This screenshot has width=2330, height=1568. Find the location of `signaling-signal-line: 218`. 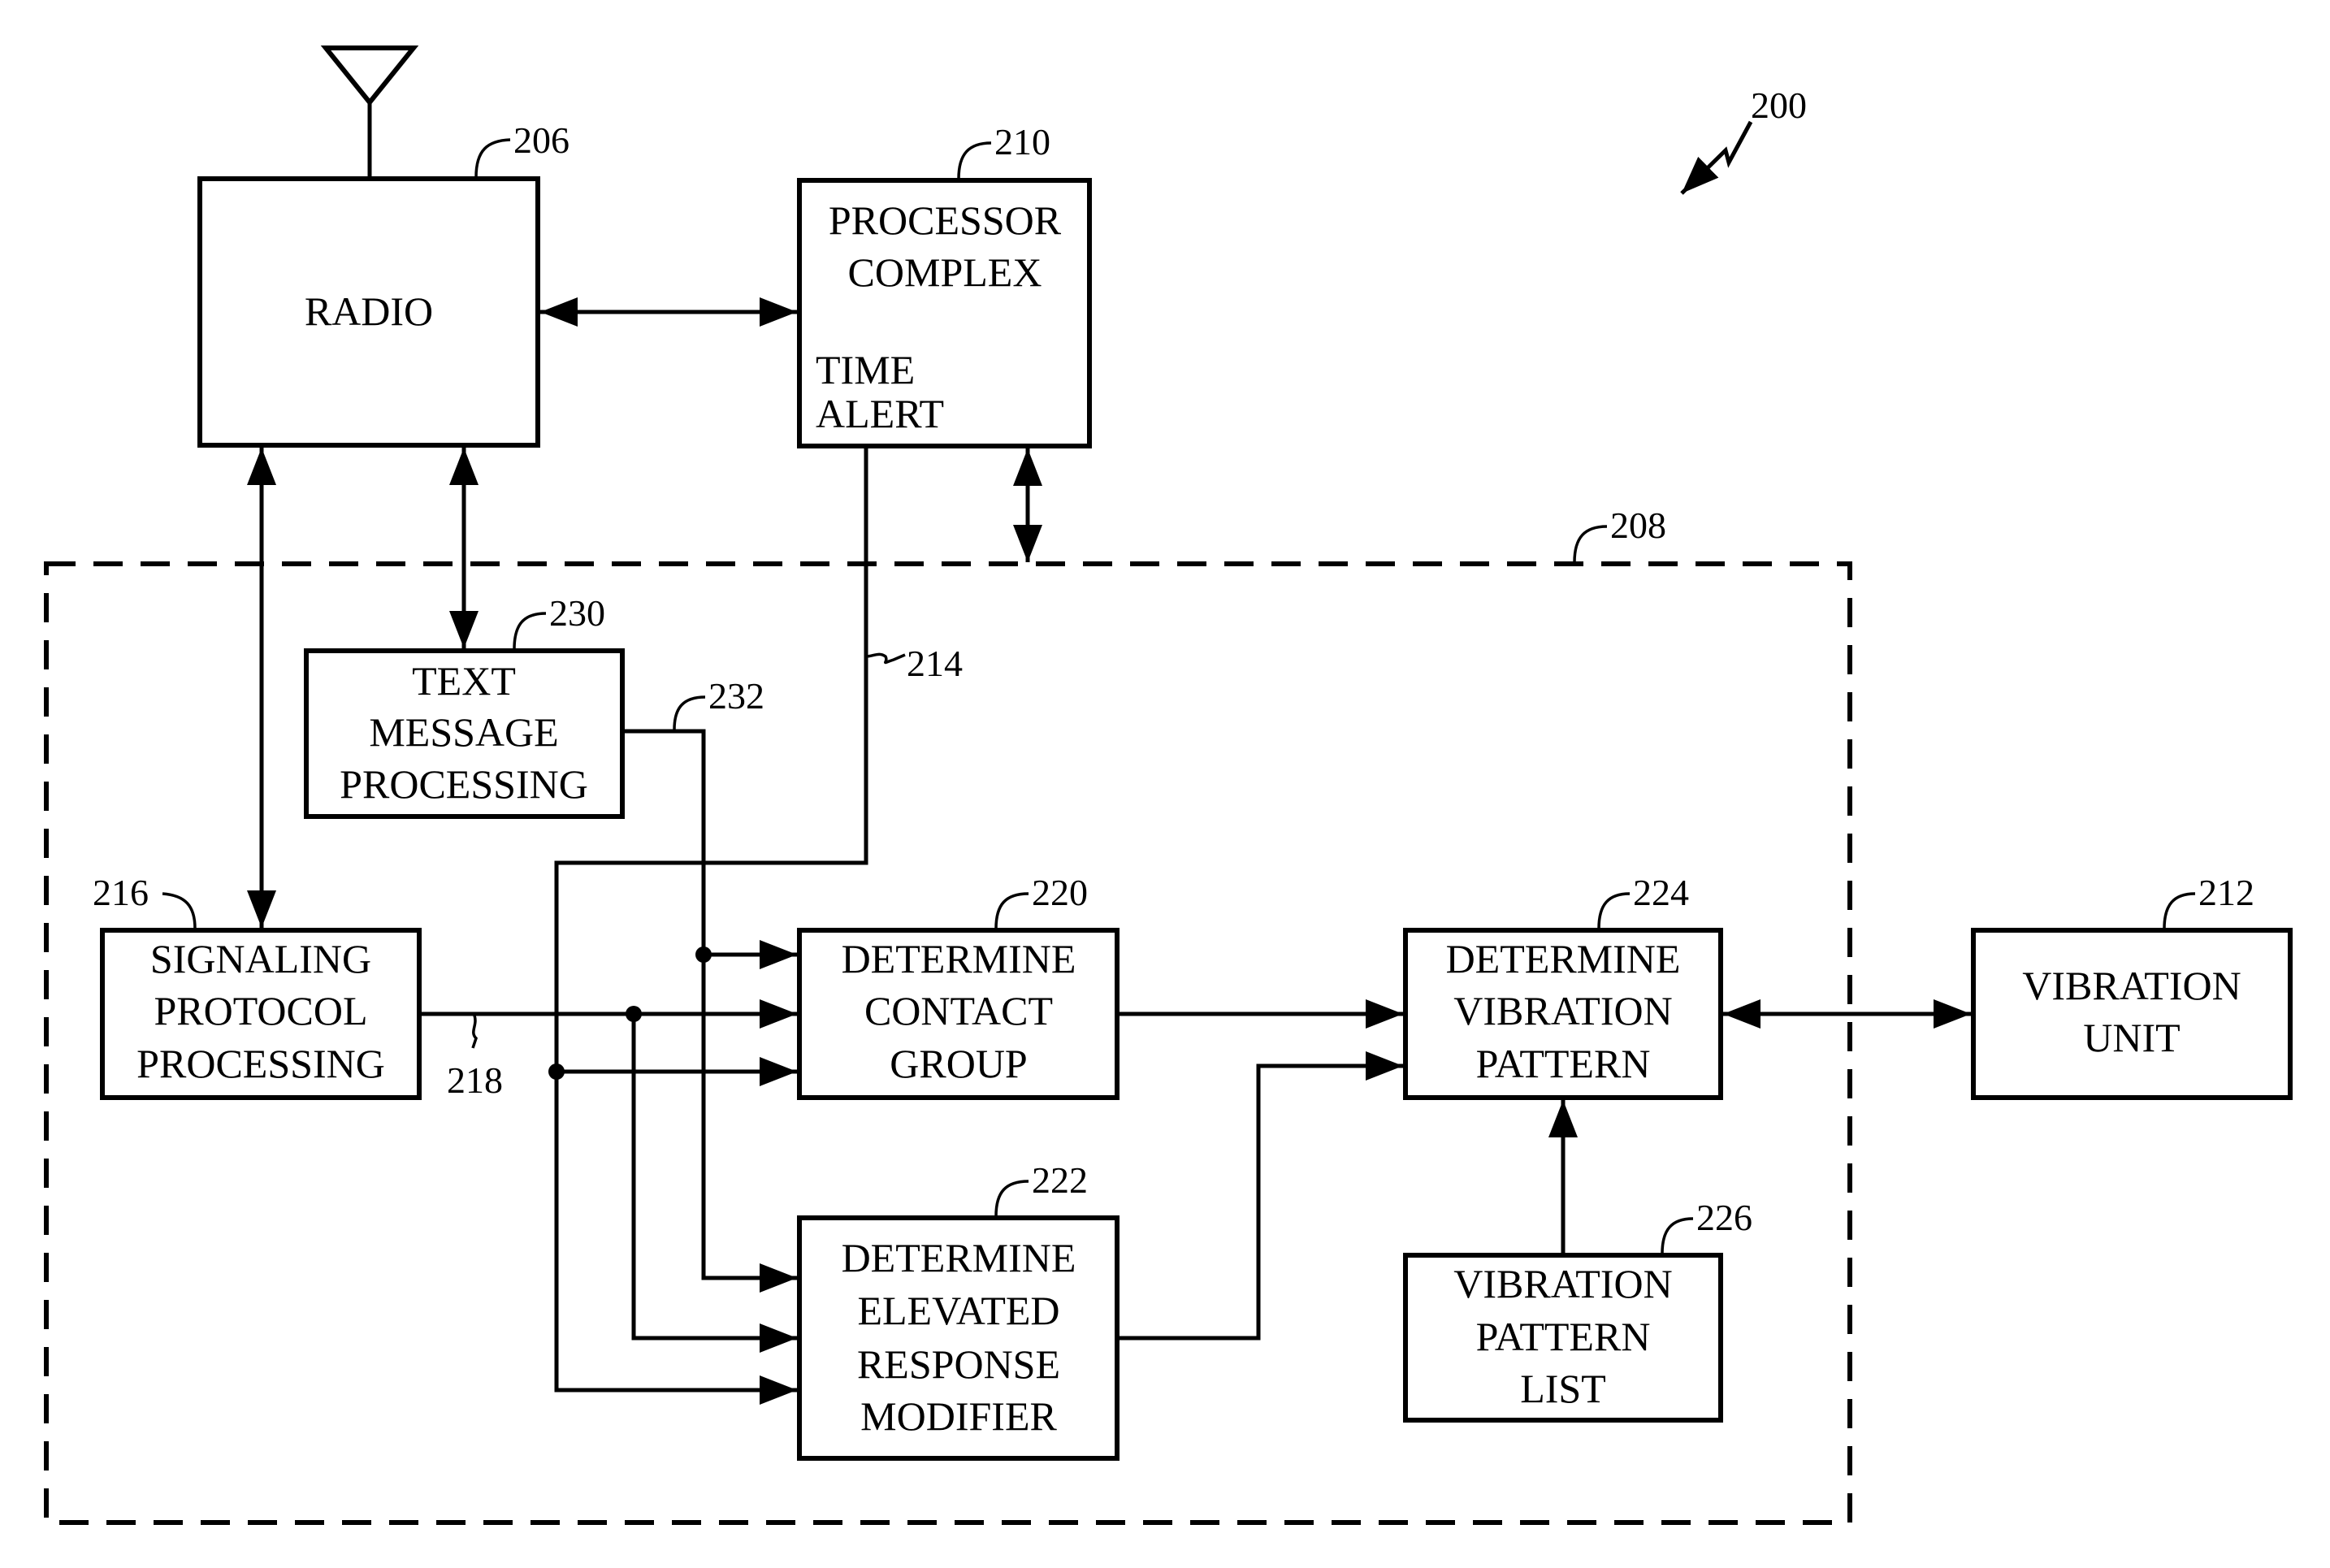

signaling-signal-line: 218 is located at coordinates (608, 1176).